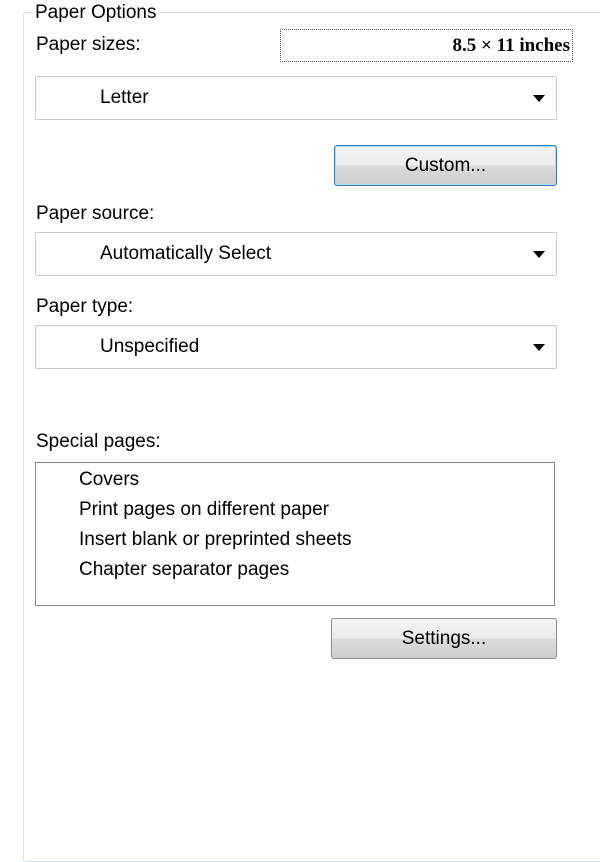 The height and width of the screenshot is (862, 600). Describe the element at coordinates (95, 213) in the screenshot. I see `paper-source-label: Paper source:` at that location.